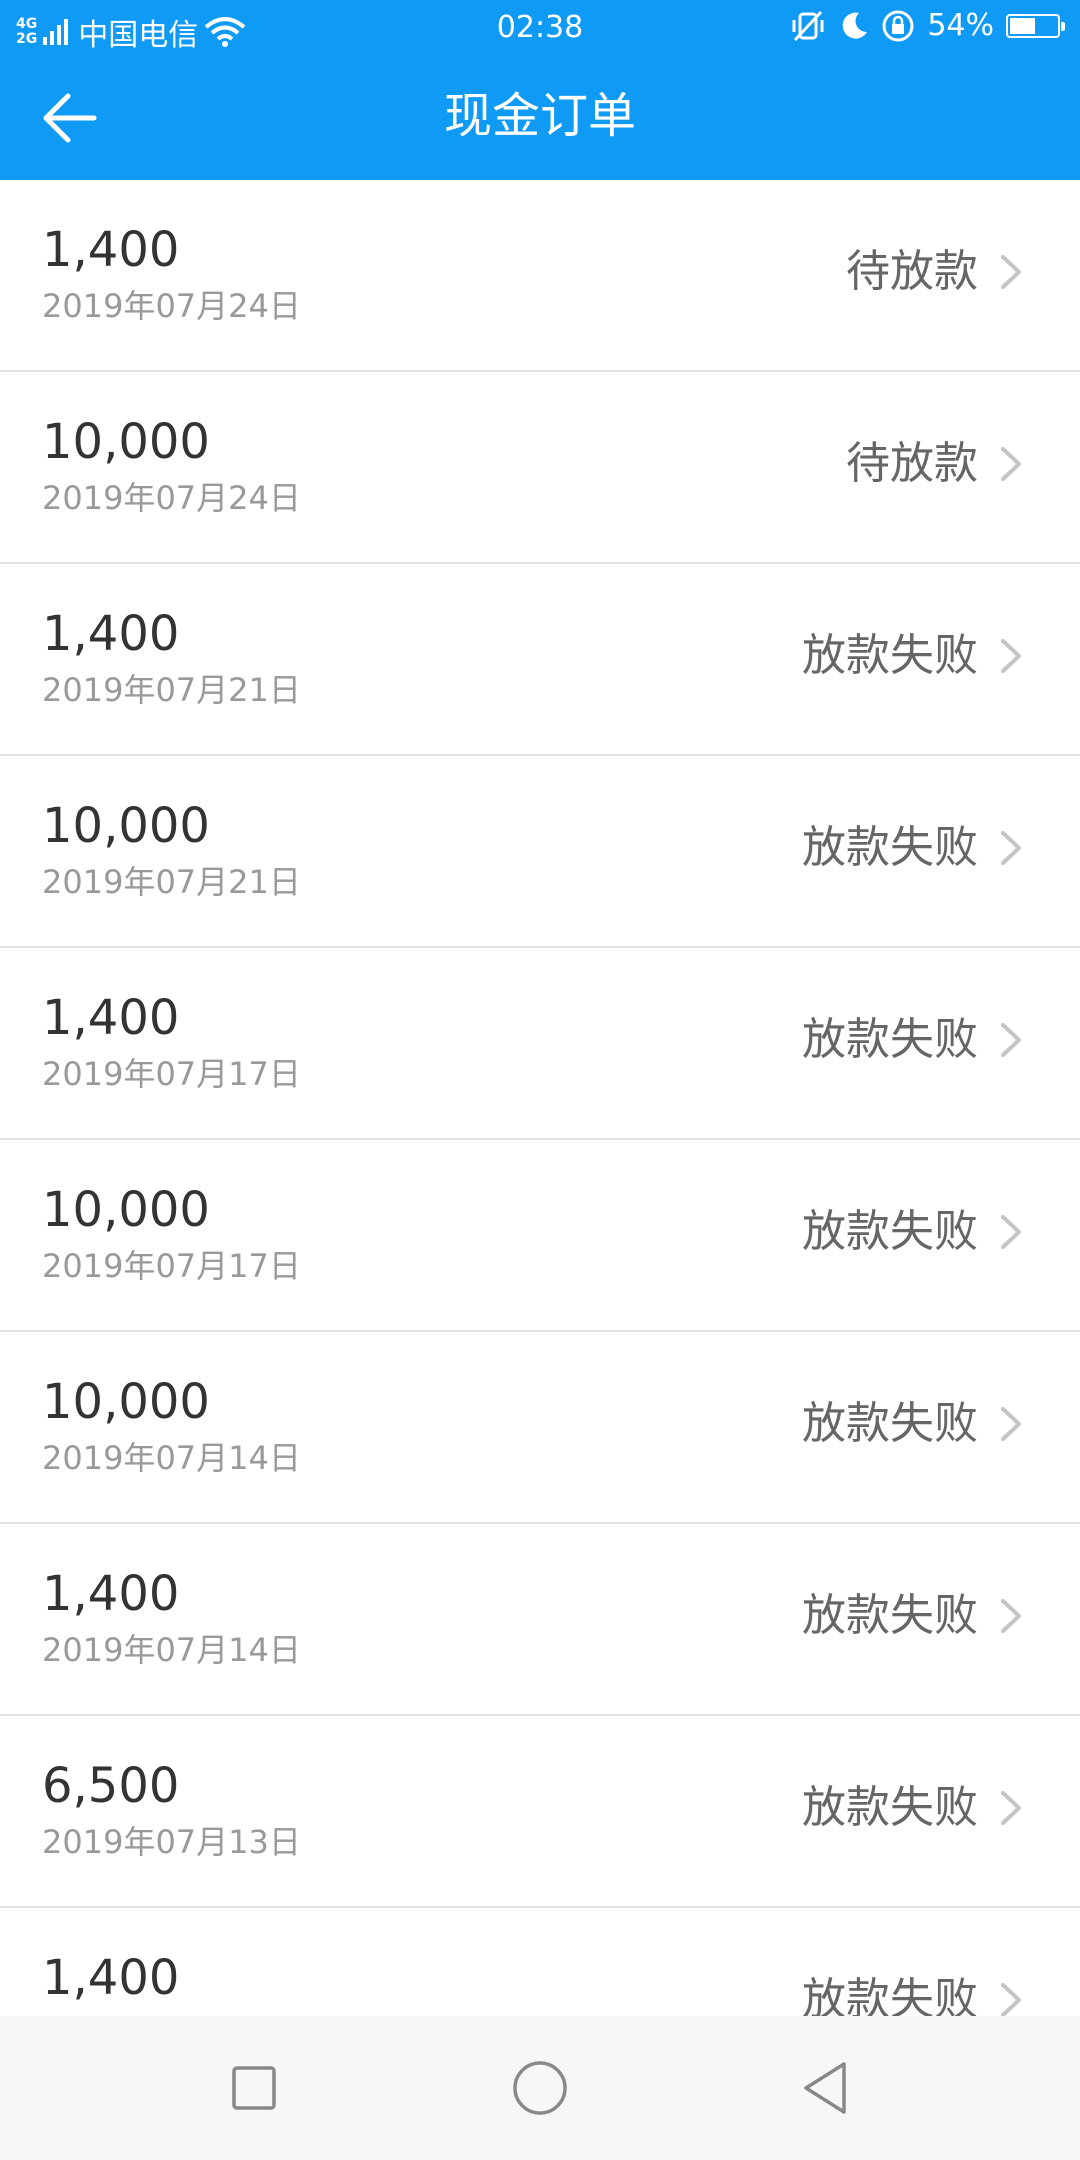 This screenshot has height=2160, width=1080. Describe the element at coordinates (111, 1786) in the screenshot. I see `order-amount: 6,500` at that location.